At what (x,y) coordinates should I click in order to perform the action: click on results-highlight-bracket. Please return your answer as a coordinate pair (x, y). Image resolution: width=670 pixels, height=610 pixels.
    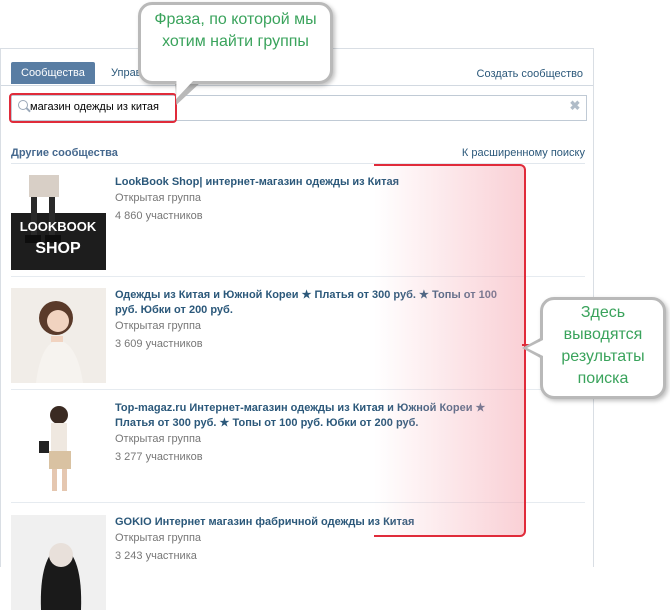
    Looking at the image, I should click on (450, 350).